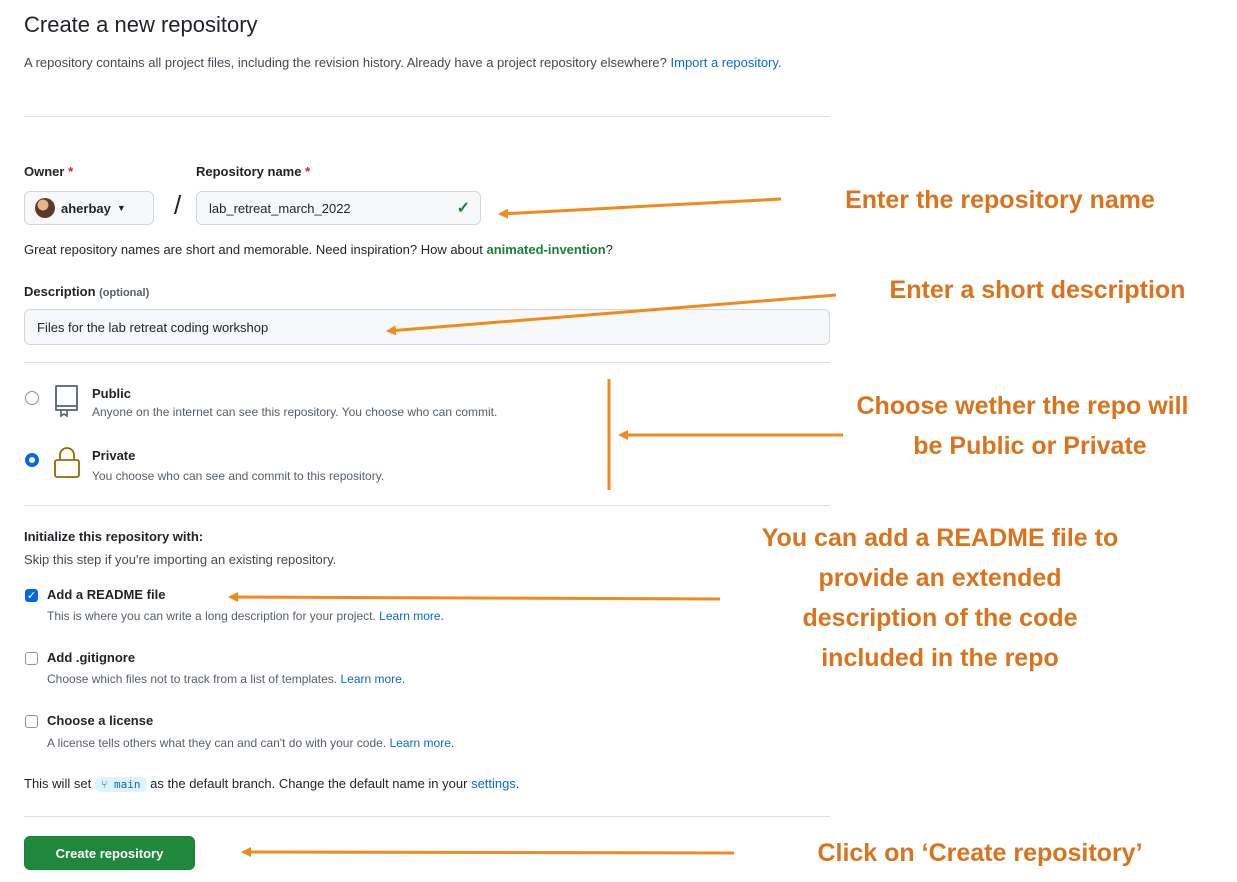  Describe the element at coordinates (940, 618) in the screenshot. I see `annotation-readme-3: description of the code` at that location.